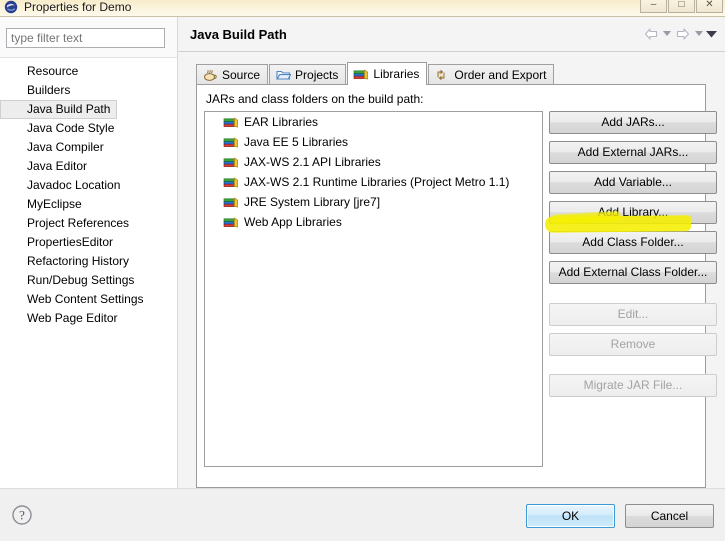 The height and width of the screenshot is (541, 725). Describe the element at coordinates (210, 75) in the screenshot. I see `java-source-icon` at that location.